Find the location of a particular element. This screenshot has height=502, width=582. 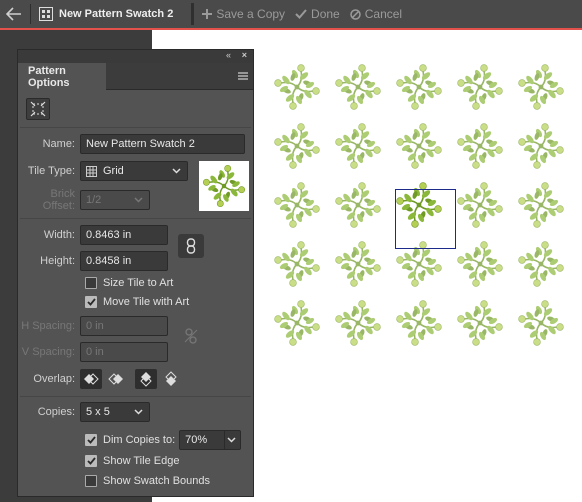

dim-copies-row: Dim Copies to: 70% is located at coordinates (163, 440).